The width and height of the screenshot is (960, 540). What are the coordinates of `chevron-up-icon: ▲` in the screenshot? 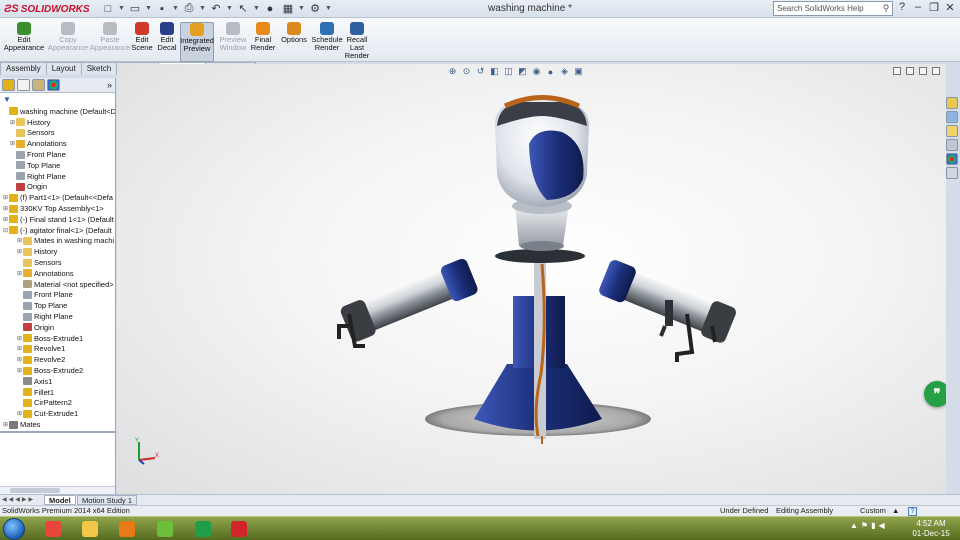 It's located at (895, 511).